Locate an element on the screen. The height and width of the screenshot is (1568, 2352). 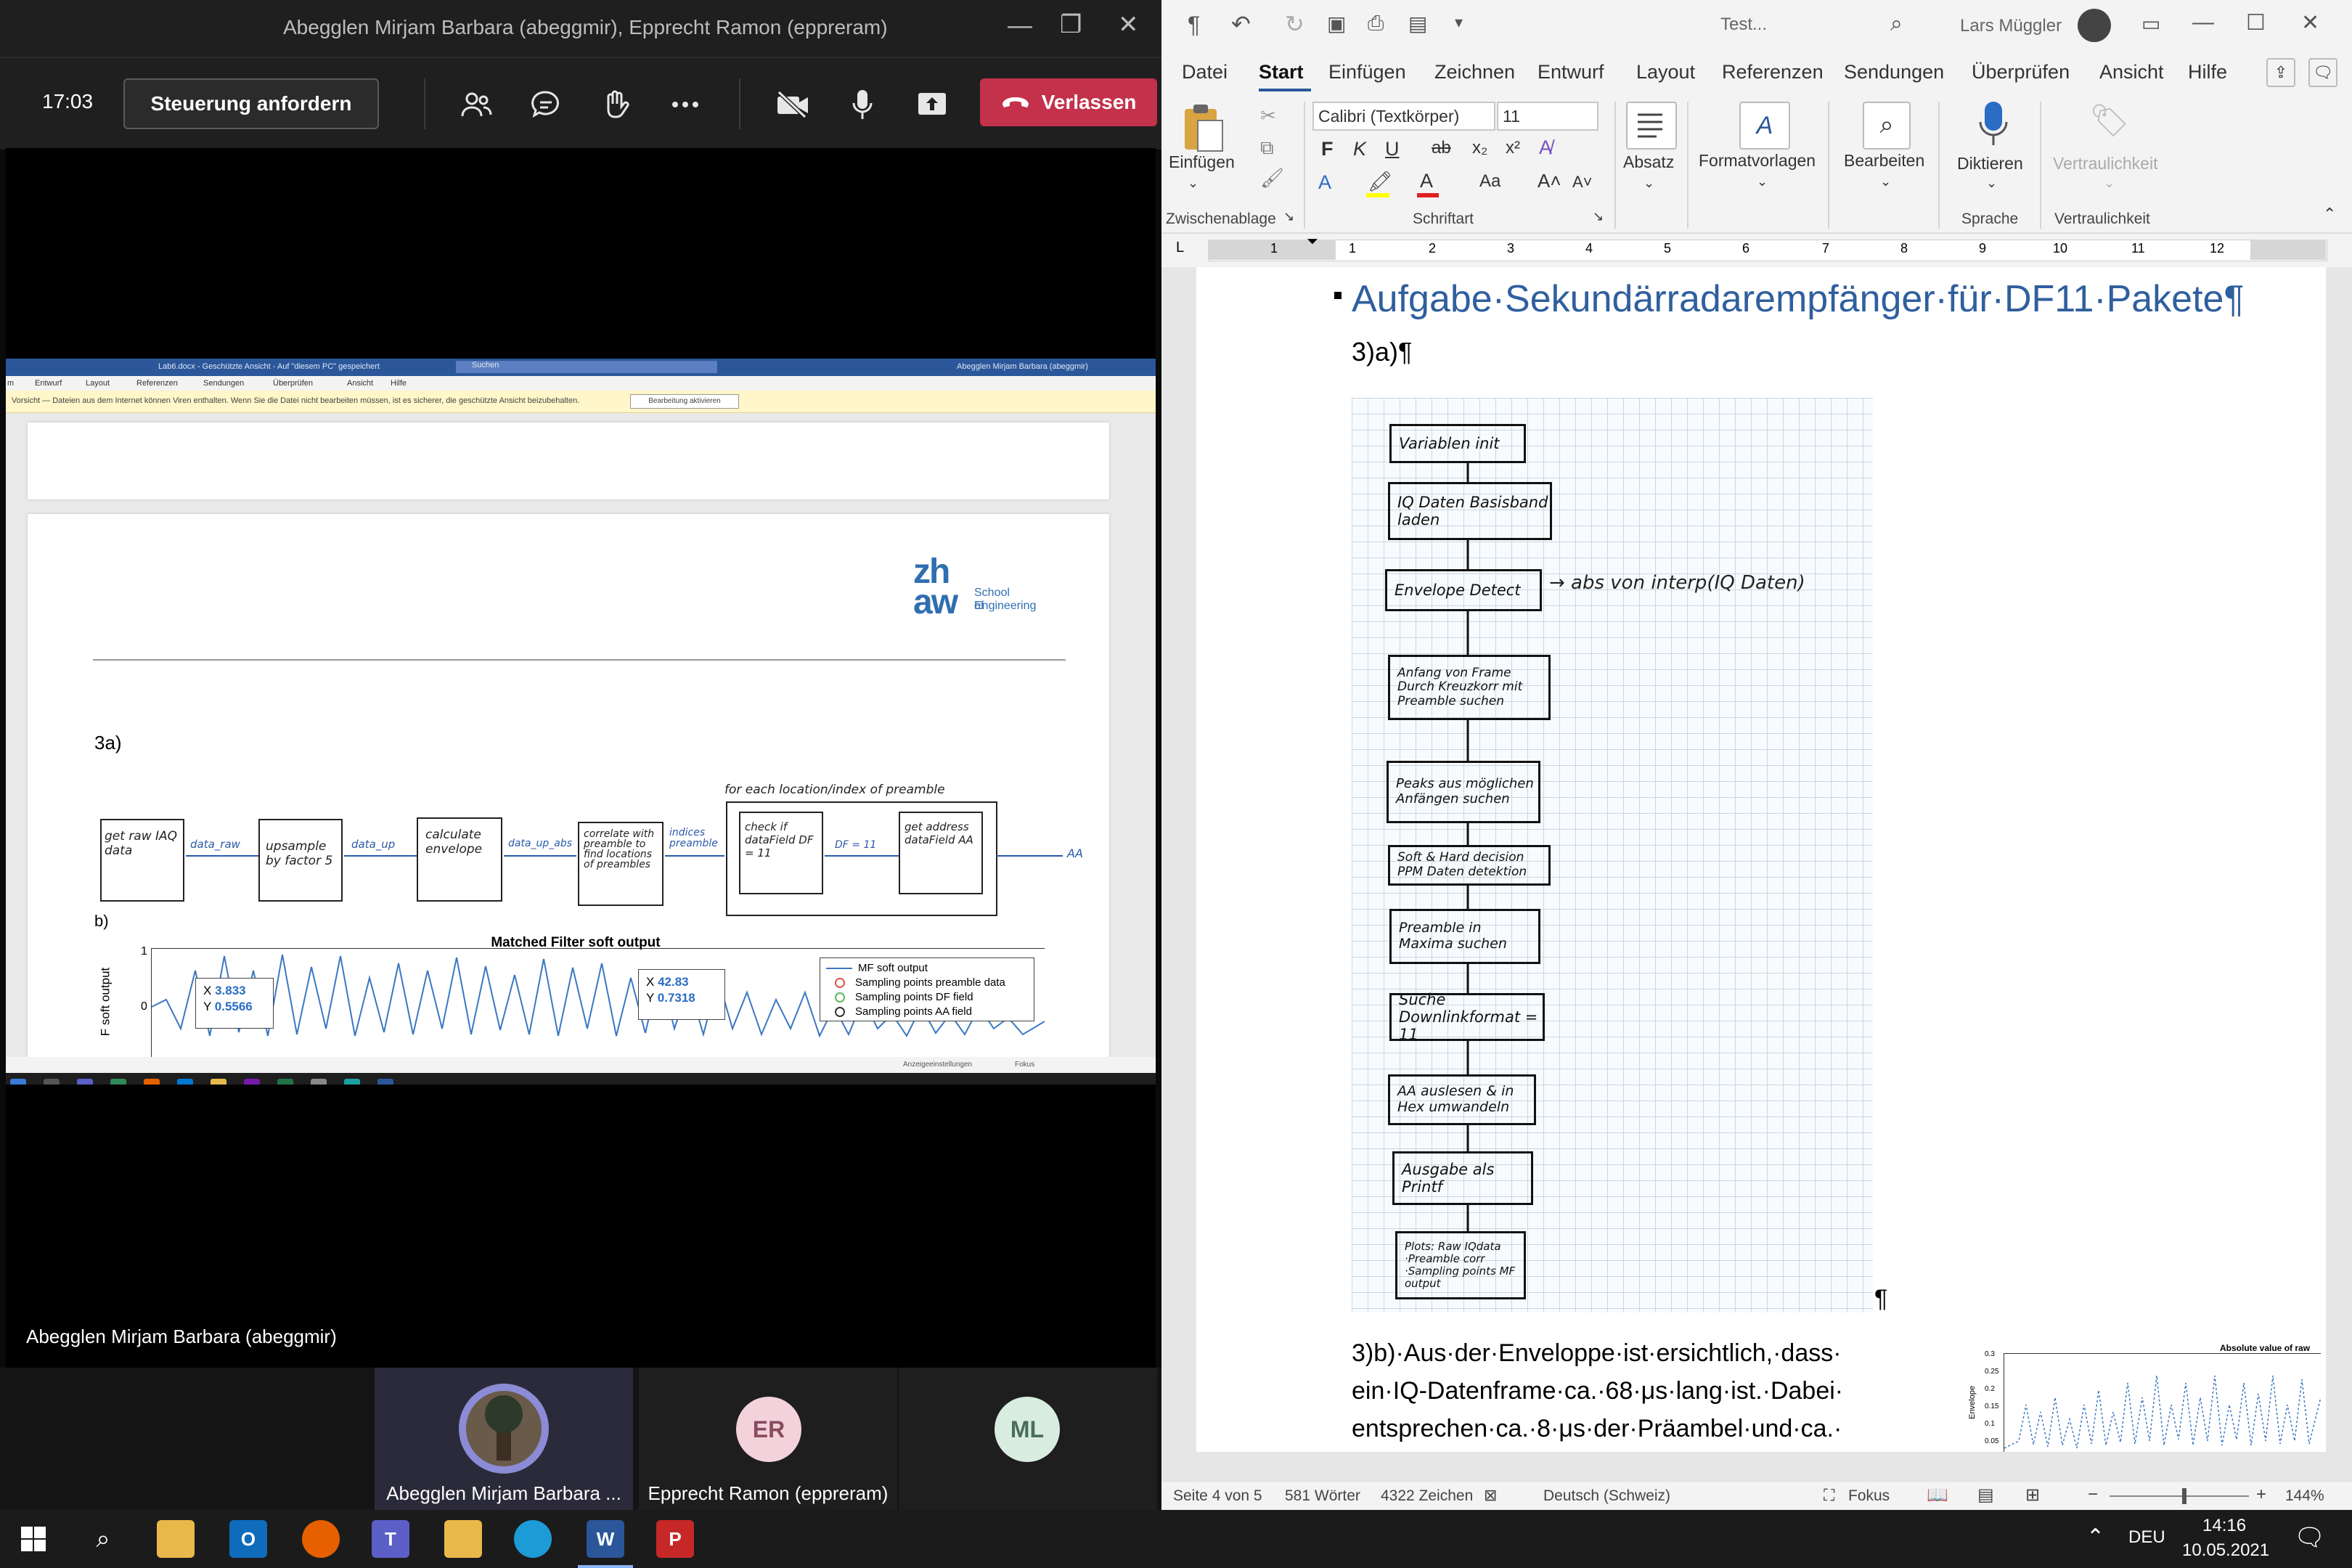
participants-icon is located at coordinates (477, 105).